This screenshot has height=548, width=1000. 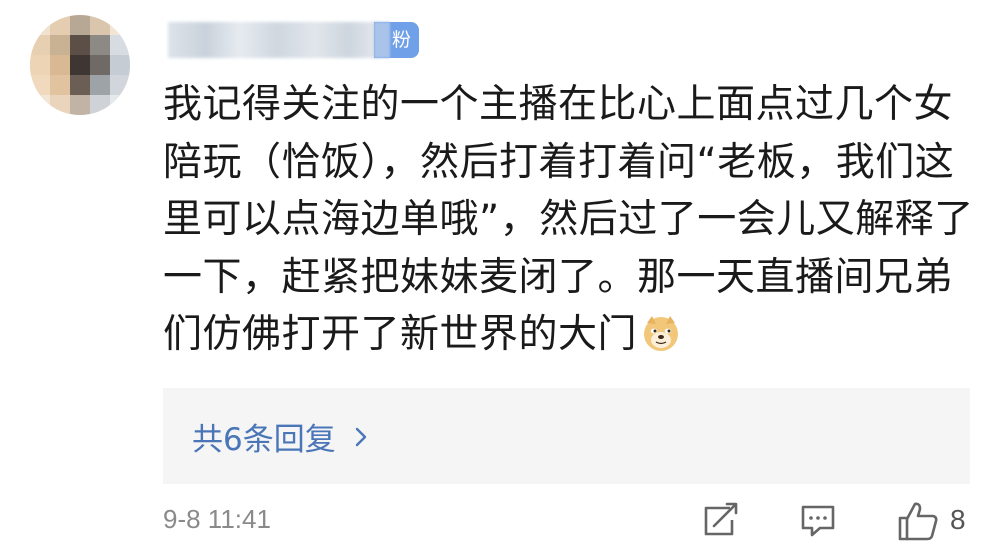 What do you see at coordinates (845, 522) in the screenshot?
I see `comment-actions: 8` at bounding box center [845, 522].